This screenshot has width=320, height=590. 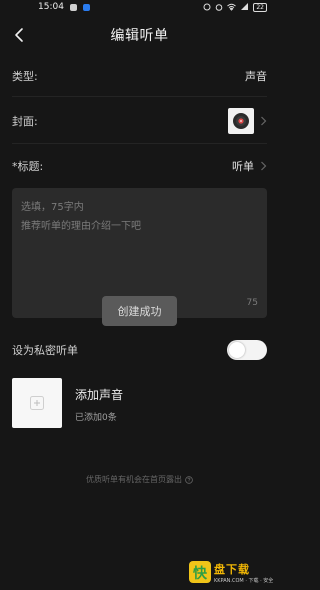 I want to click on watermark-logo-char: 快, so click(x=200, y=574).